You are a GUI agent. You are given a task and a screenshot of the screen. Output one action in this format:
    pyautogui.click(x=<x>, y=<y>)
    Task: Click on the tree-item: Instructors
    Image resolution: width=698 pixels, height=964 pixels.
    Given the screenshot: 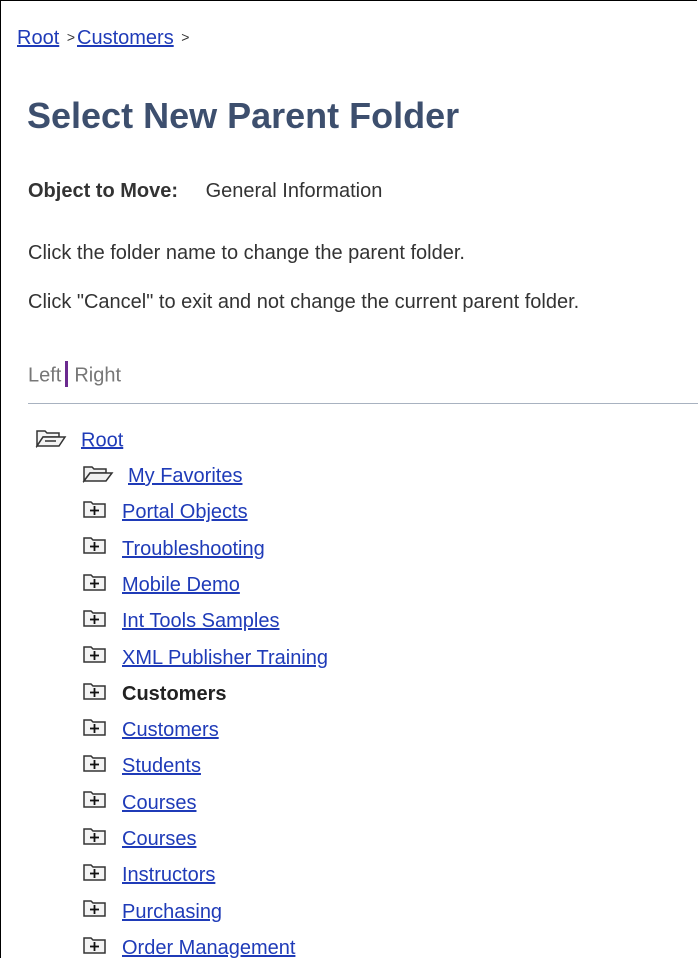 What is the action you would take?
    pyautogui.click(x=148, y=875)
    